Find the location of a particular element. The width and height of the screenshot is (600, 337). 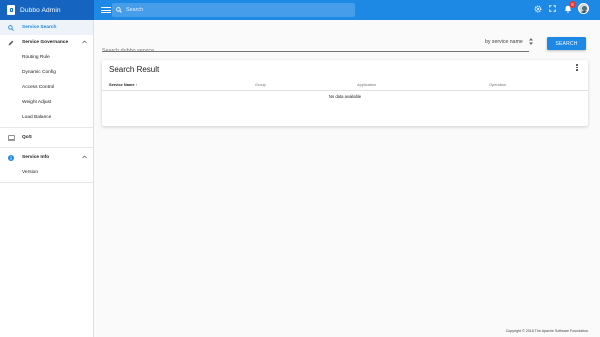

menu-icon is located at coordinates (106, 10).